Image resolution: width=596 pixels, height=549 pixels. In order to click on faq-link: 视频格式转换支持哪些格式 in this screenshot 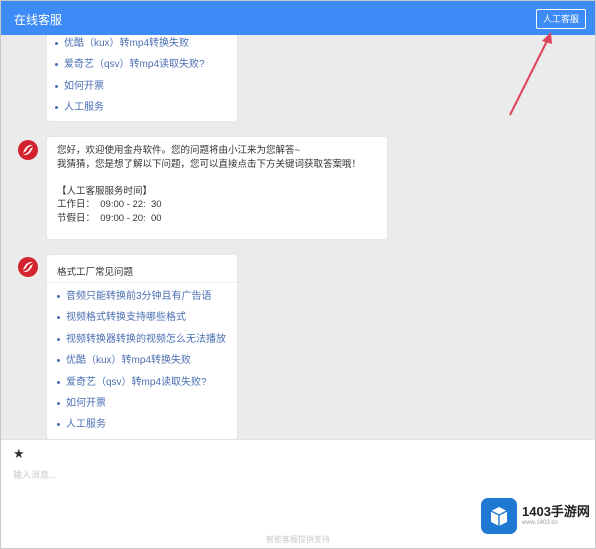, I will do `click(141, 317)`.